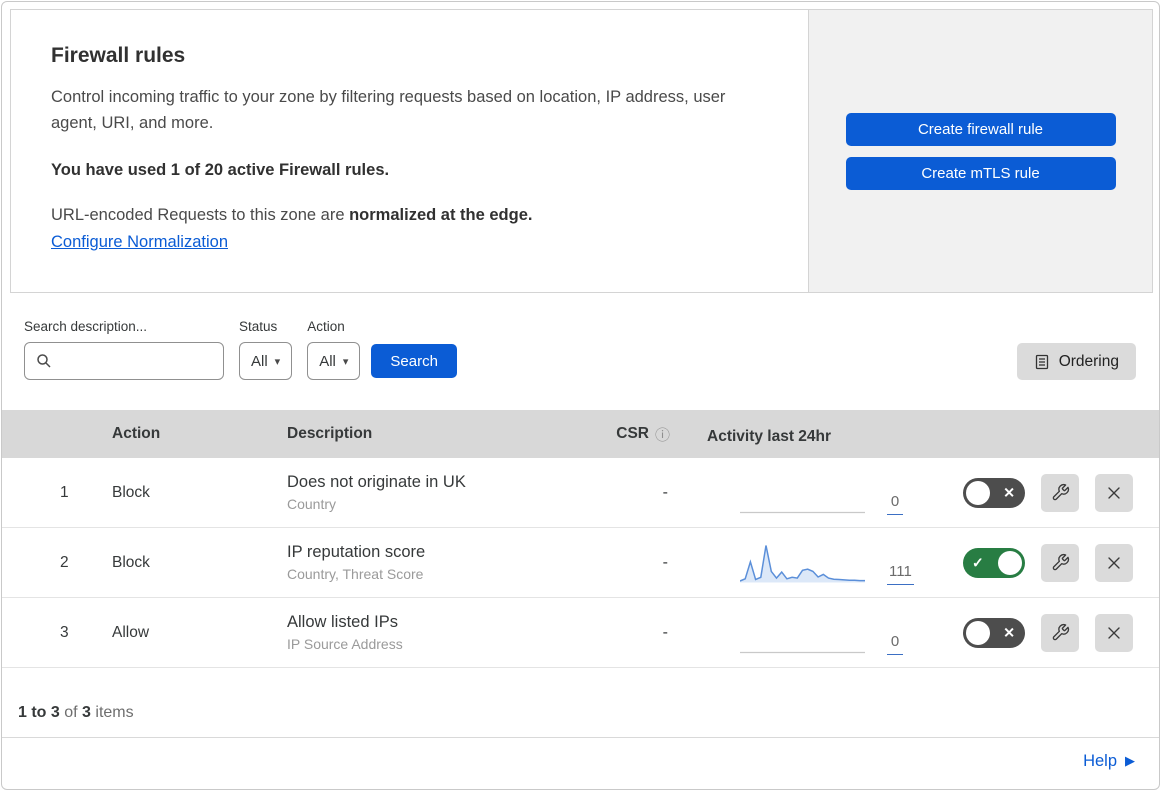 Image resolution: width=1161 pixels, height=791 pixels. I want to click on rule-priority: 2, so click(64, 562).